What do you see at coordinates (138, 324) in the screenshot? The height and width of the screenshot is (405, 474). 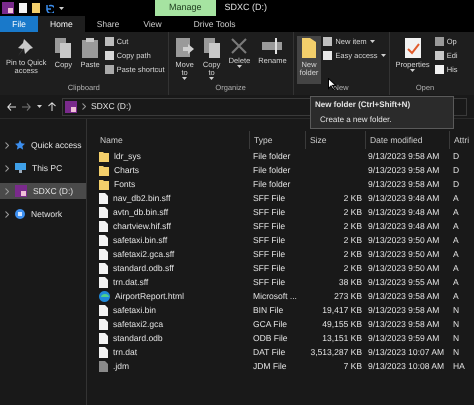 I see `file-name: safetaxi2.gca` at bounding box center [138, 324].